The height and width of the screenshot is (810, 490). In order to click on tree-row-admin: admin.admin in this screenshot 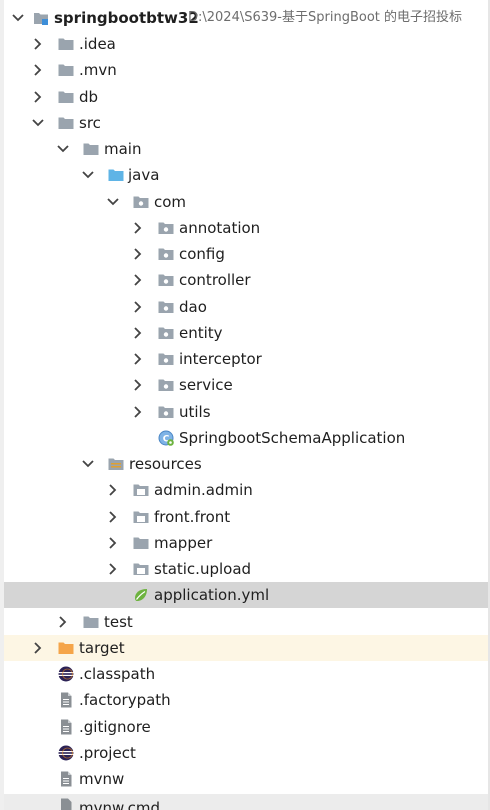, I will do `click(247, 490)`.